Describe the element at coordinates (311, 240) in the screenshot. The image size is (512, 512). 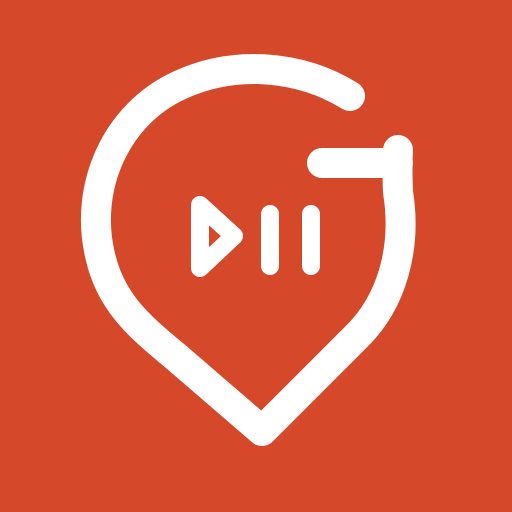
I see `pause-icon-bar-right` at that location.